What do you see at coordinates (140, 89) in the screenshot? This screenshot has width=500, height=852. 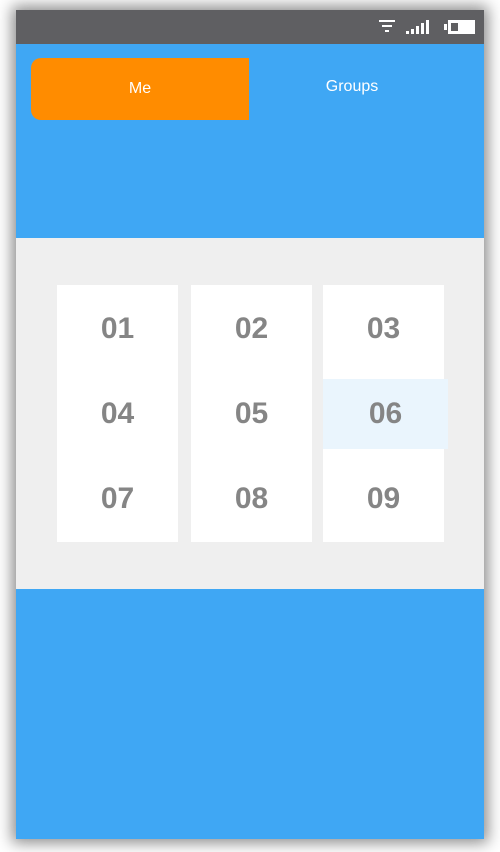 I see `tab-me: Me` at bounding box center [140, 89].